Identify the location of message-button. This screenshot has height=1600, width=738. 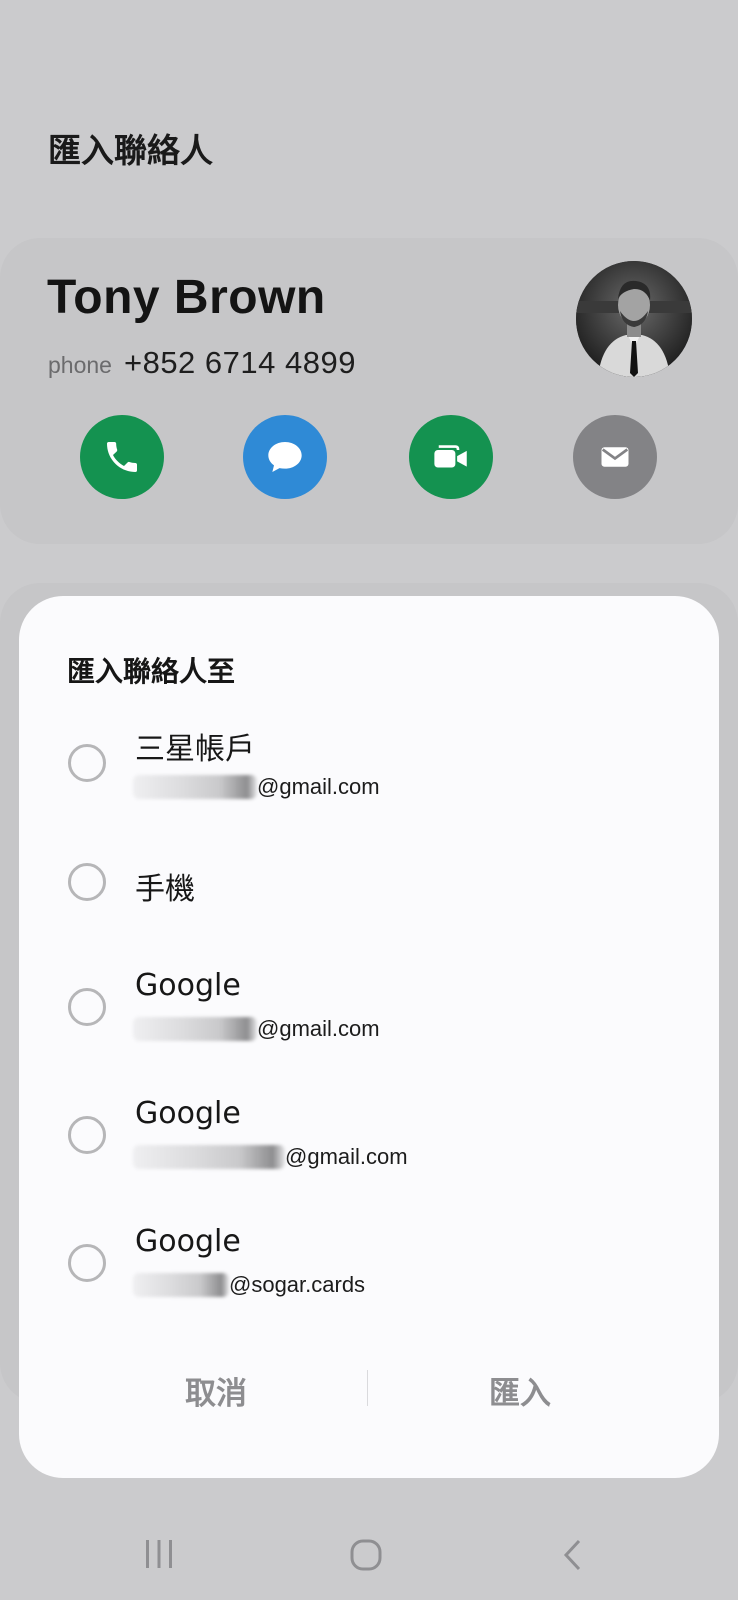
(285, 457).